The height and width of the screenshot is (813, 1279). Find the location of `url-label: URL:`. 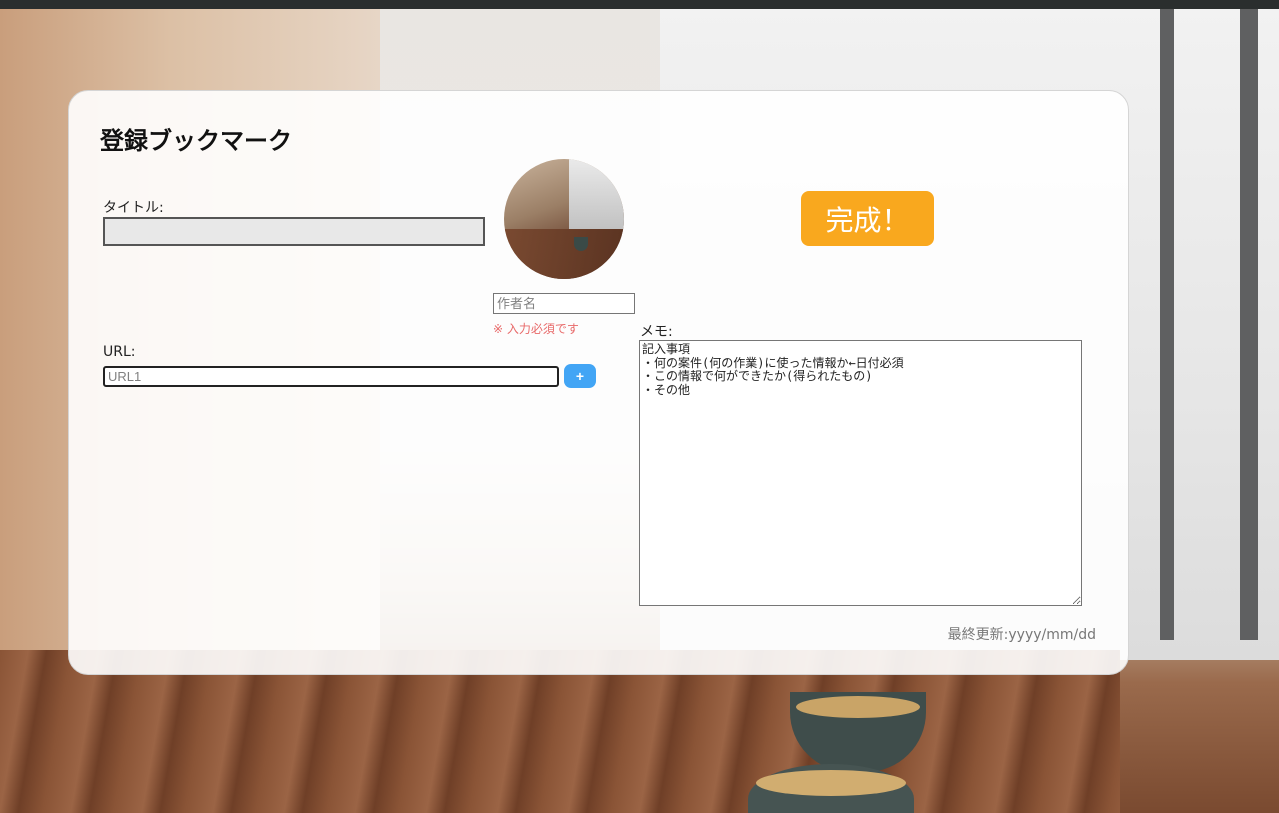

url-label: URL: is located at coordinates (119, 352).